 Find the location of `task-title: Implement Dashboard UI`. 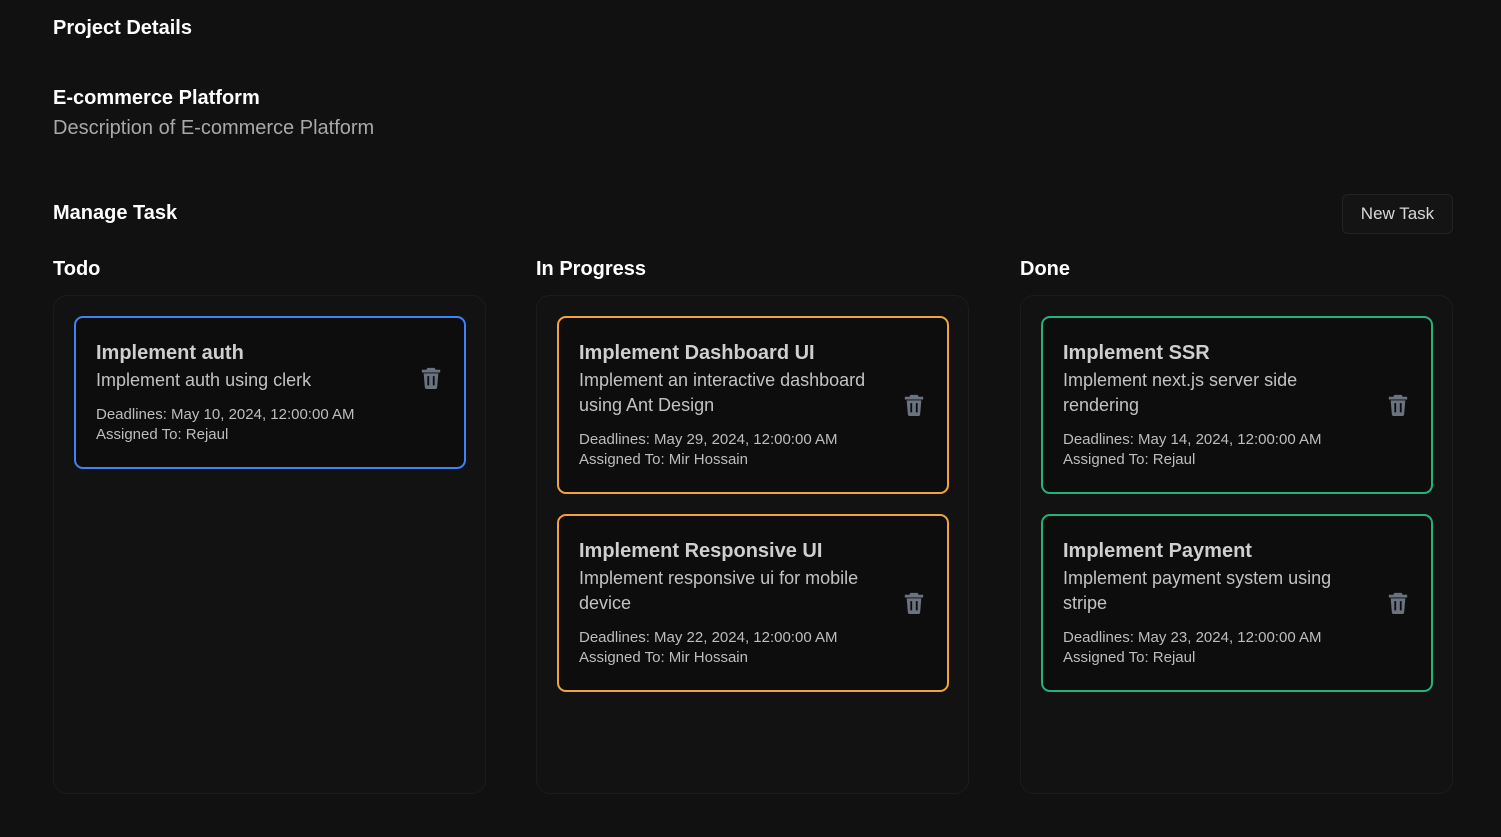

task-title: Implement Dashboard UI is located at coordinates (697, 353).